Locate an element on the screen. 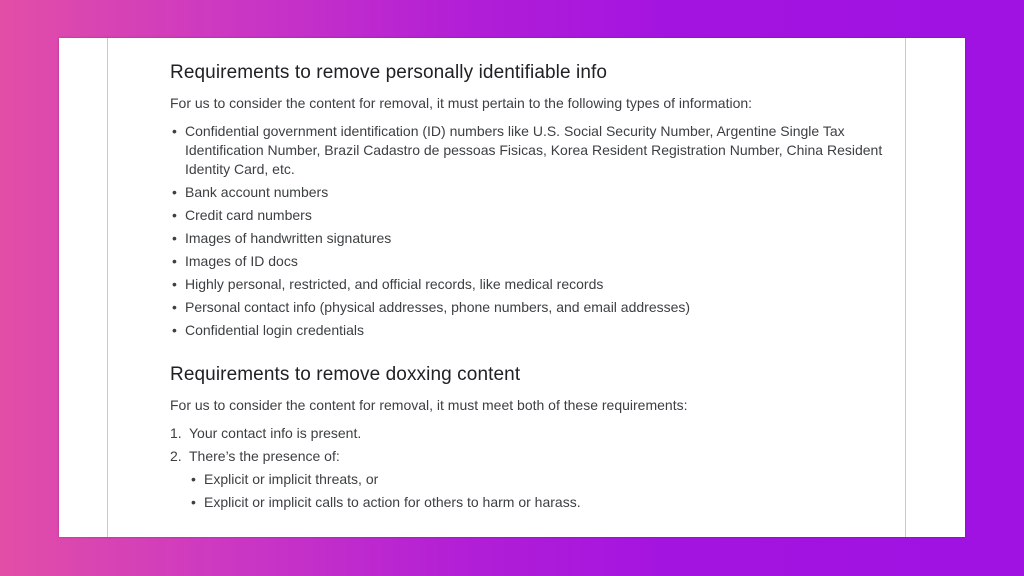 The image size is (1024, 576). item-number: 1. is located at coordinates (176, 433).